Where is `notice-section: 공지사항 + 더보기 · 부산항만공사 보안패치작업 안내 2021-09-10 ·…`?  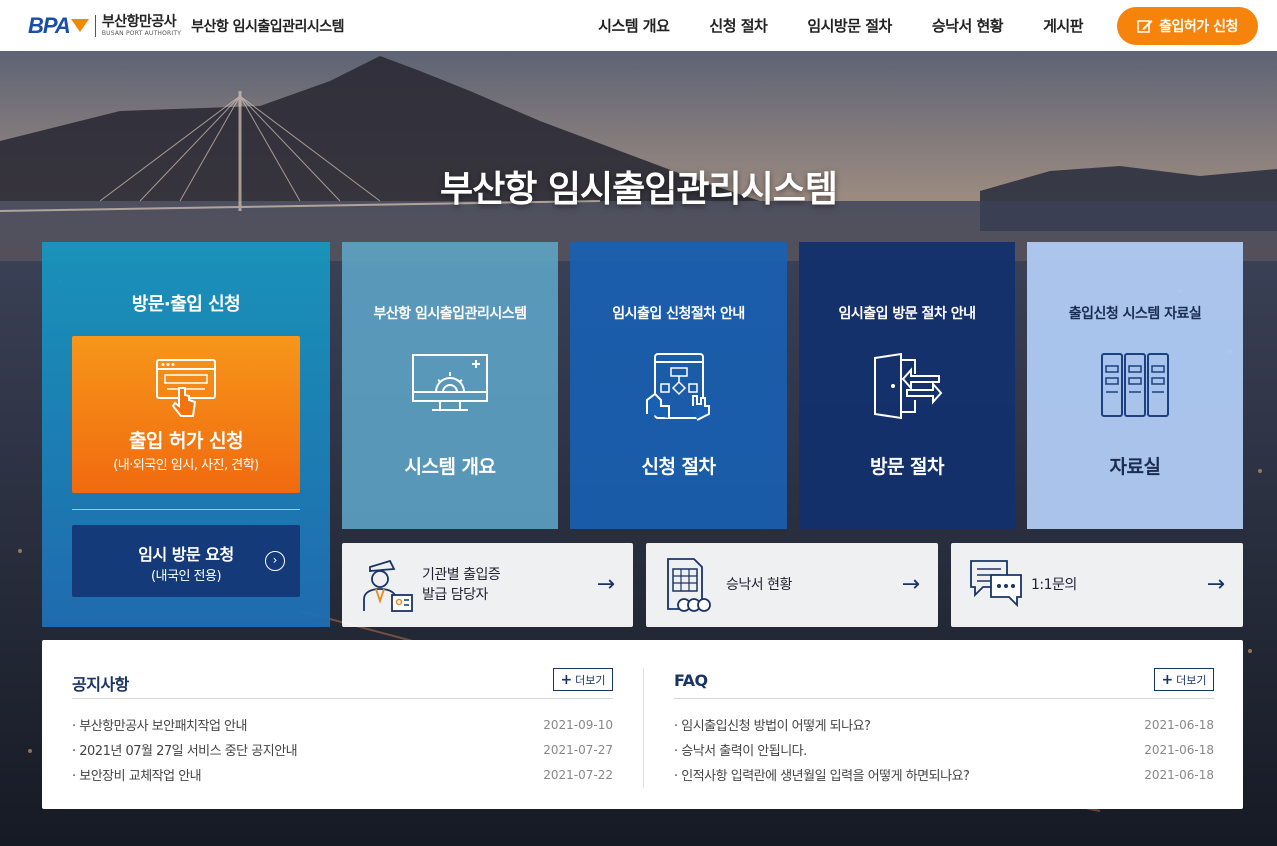
notice-section: 공지사항 + 더보기 · 부산항만공사 보안패치작업 안내 2021-09-10 ·… is located at coordinates (342, 724).